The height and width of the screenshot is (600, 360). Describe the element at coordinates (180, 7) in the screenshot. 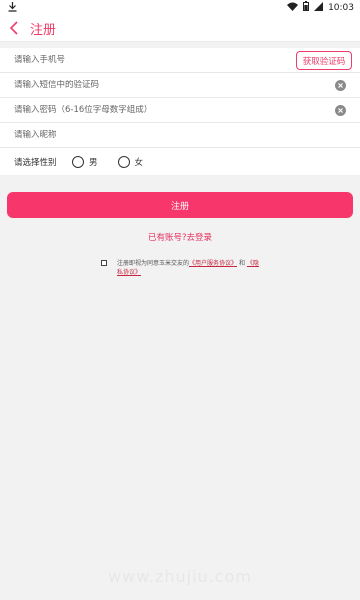

I see `status-bar: 10:03` at that location.